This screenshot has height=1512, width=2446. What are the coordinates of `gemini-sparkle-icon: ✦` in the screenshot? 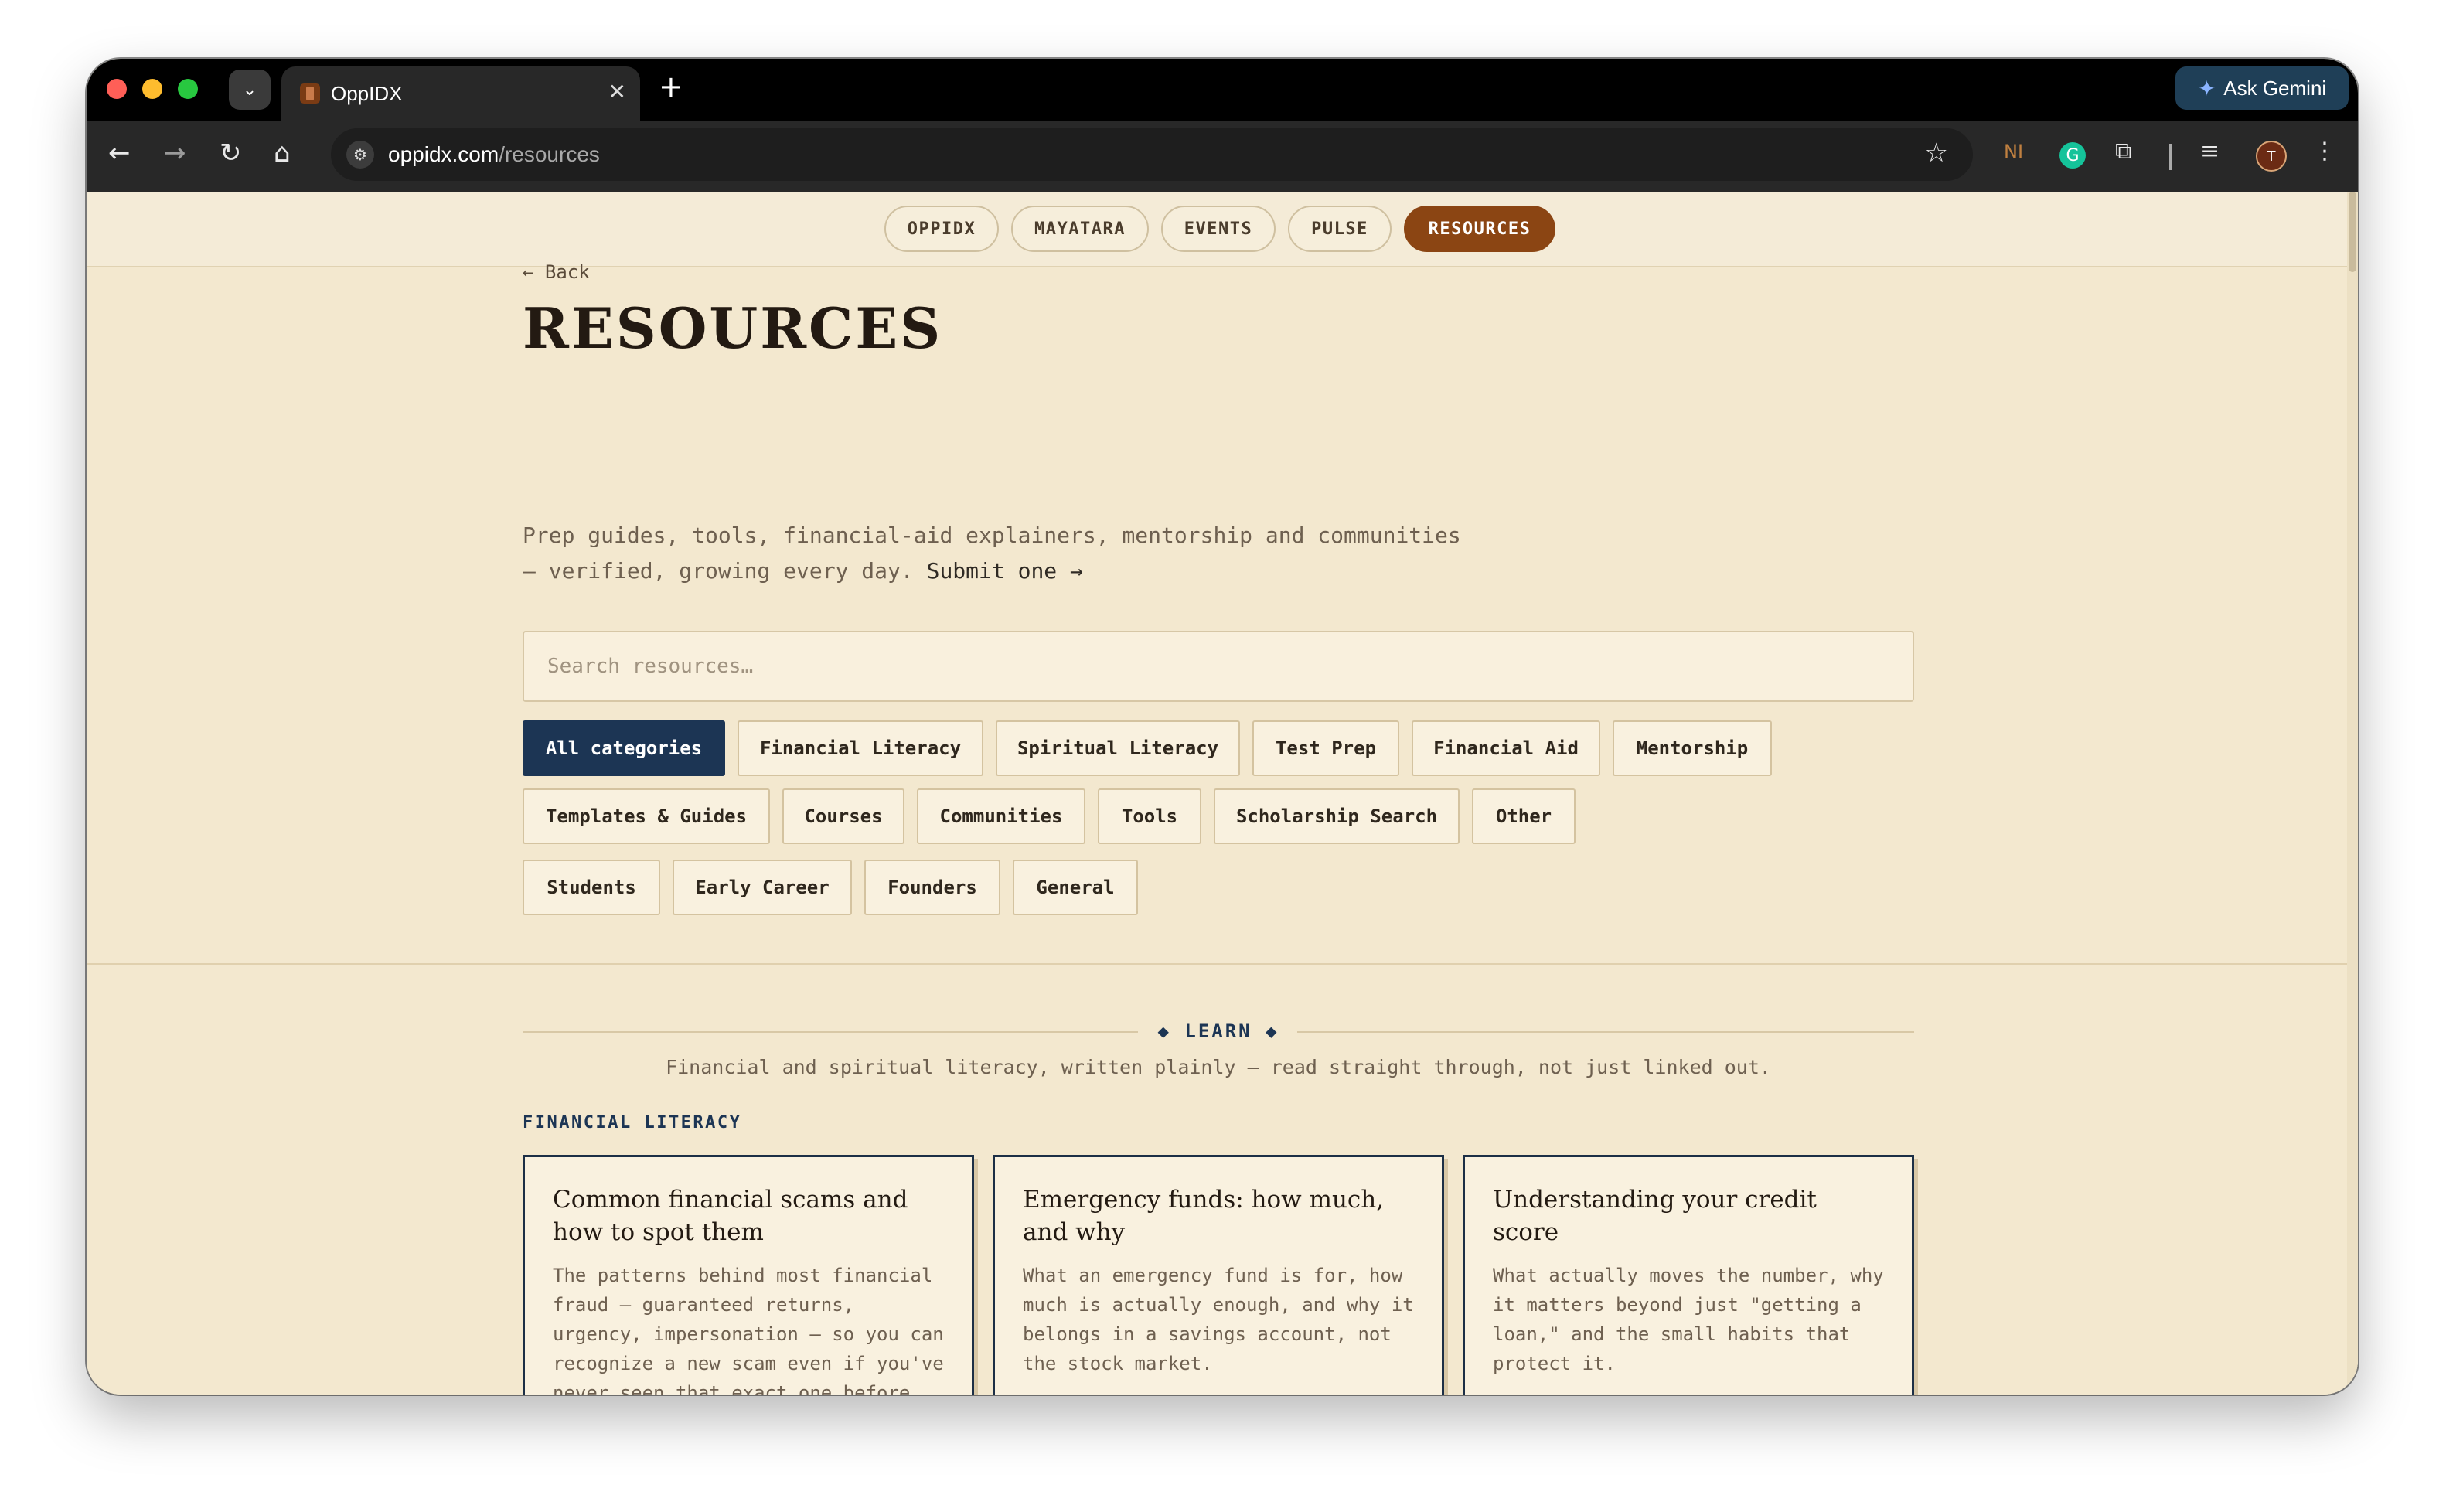 It's located at (2206, 88).